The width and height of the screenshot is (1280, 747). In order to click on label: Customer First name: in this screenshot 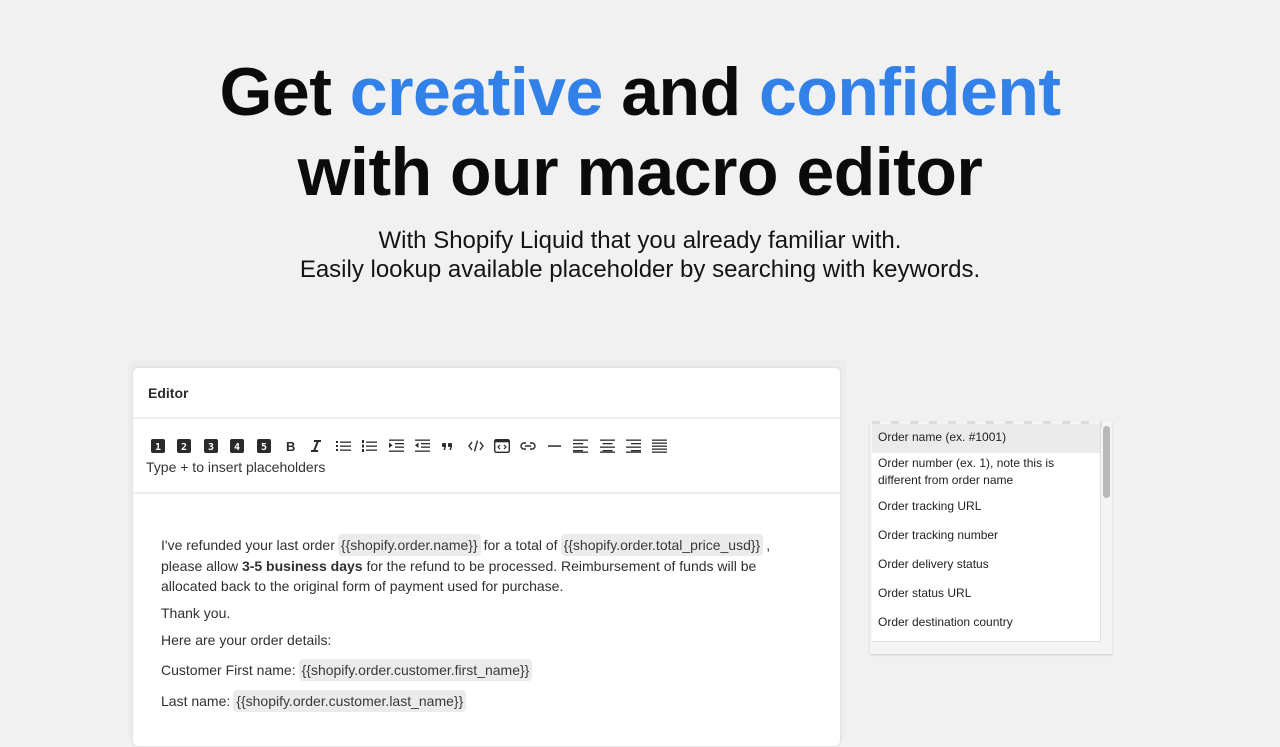, I will do `click(228, 670)`.